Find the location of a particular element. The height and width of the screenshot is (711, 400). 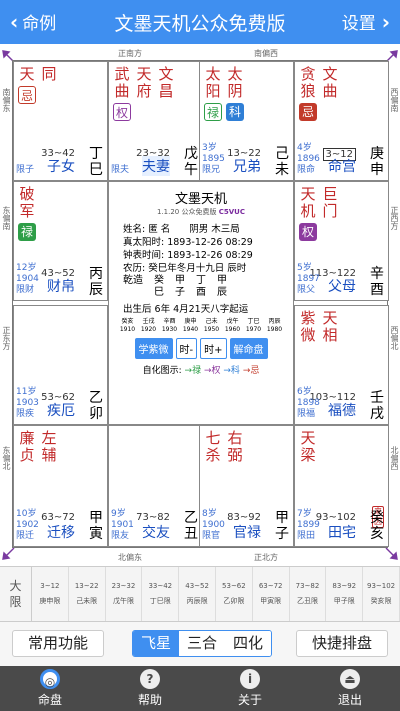

daxian-item: 43~52 丙辰限 is located at coordinates (197, 594).